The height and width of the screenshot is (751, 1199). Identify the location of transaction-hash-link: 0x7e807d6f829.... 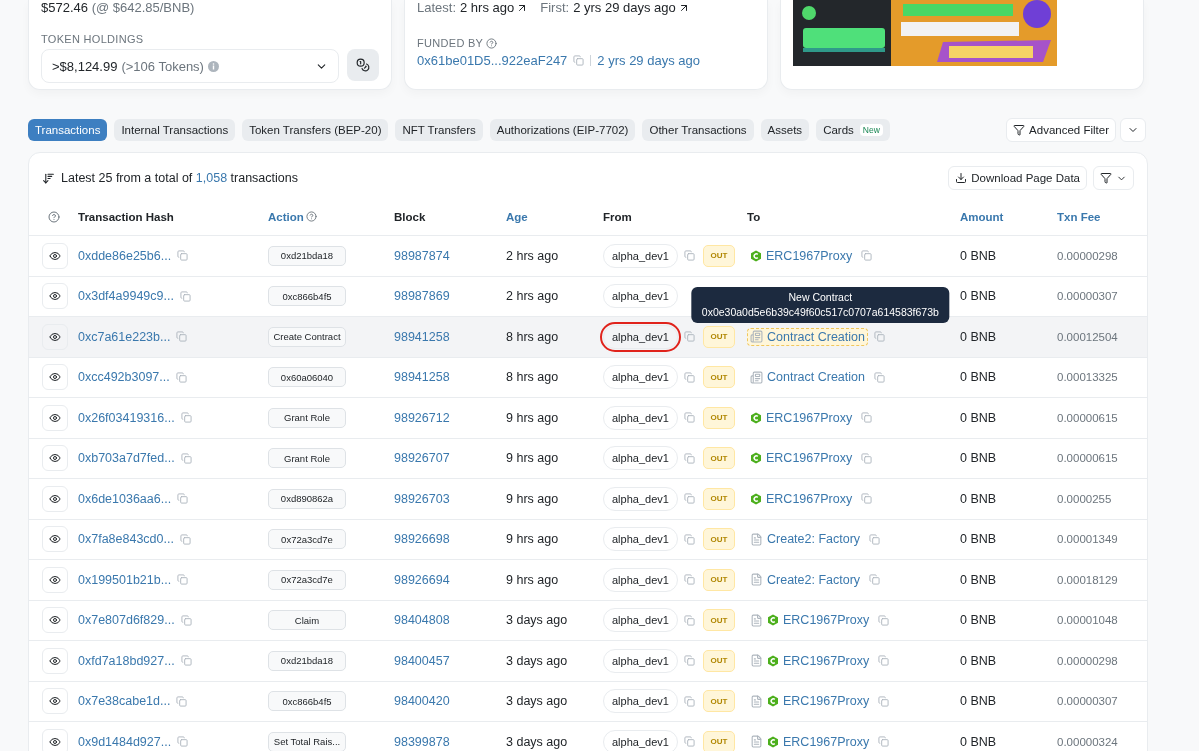
(126, 620).